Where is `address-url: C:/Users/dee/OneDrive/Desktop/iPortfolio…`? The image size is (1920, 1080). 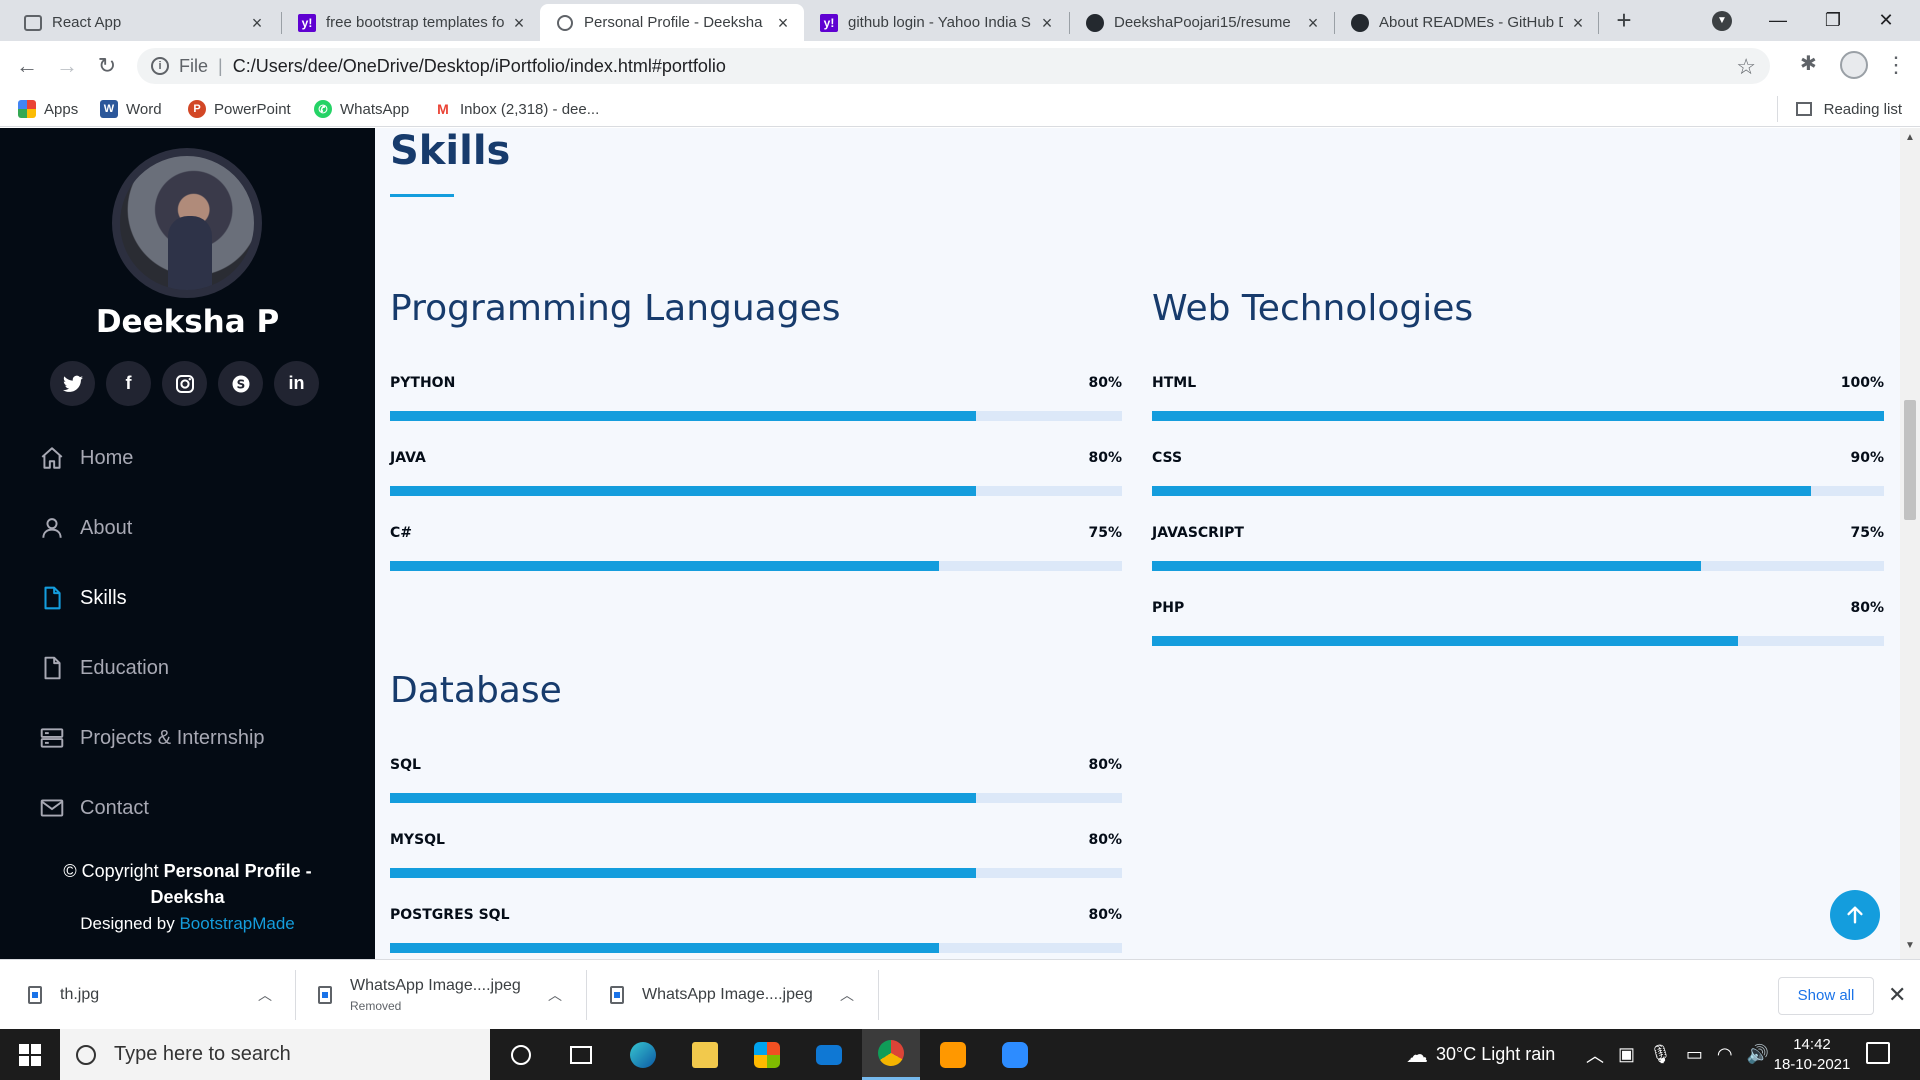 address-url: C:/Users/dee/OneDrive/Desktop/iPortfolio… is located at coordinates (479, 65).